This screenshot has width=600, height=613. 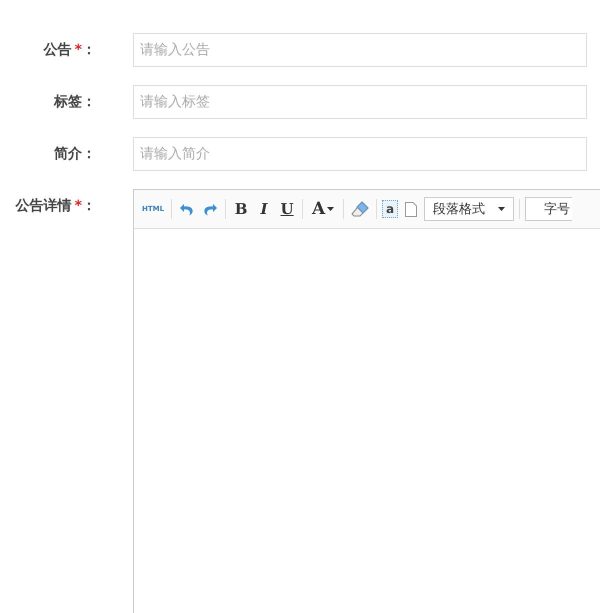 What do you see at coordinates (548, 209) in the screenshot?
I see `font-size-dropdown: 字号` at bounding box center [548, 209].